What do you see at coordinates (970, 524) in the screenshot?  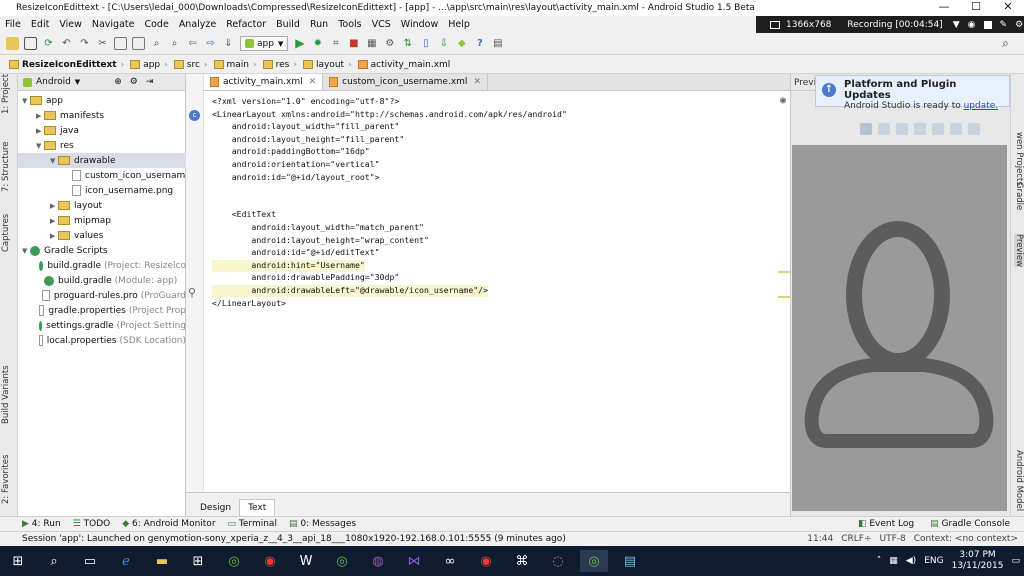 I see `tool-window-button: ▤ Gradle Console` at bounding box center [970, 524].